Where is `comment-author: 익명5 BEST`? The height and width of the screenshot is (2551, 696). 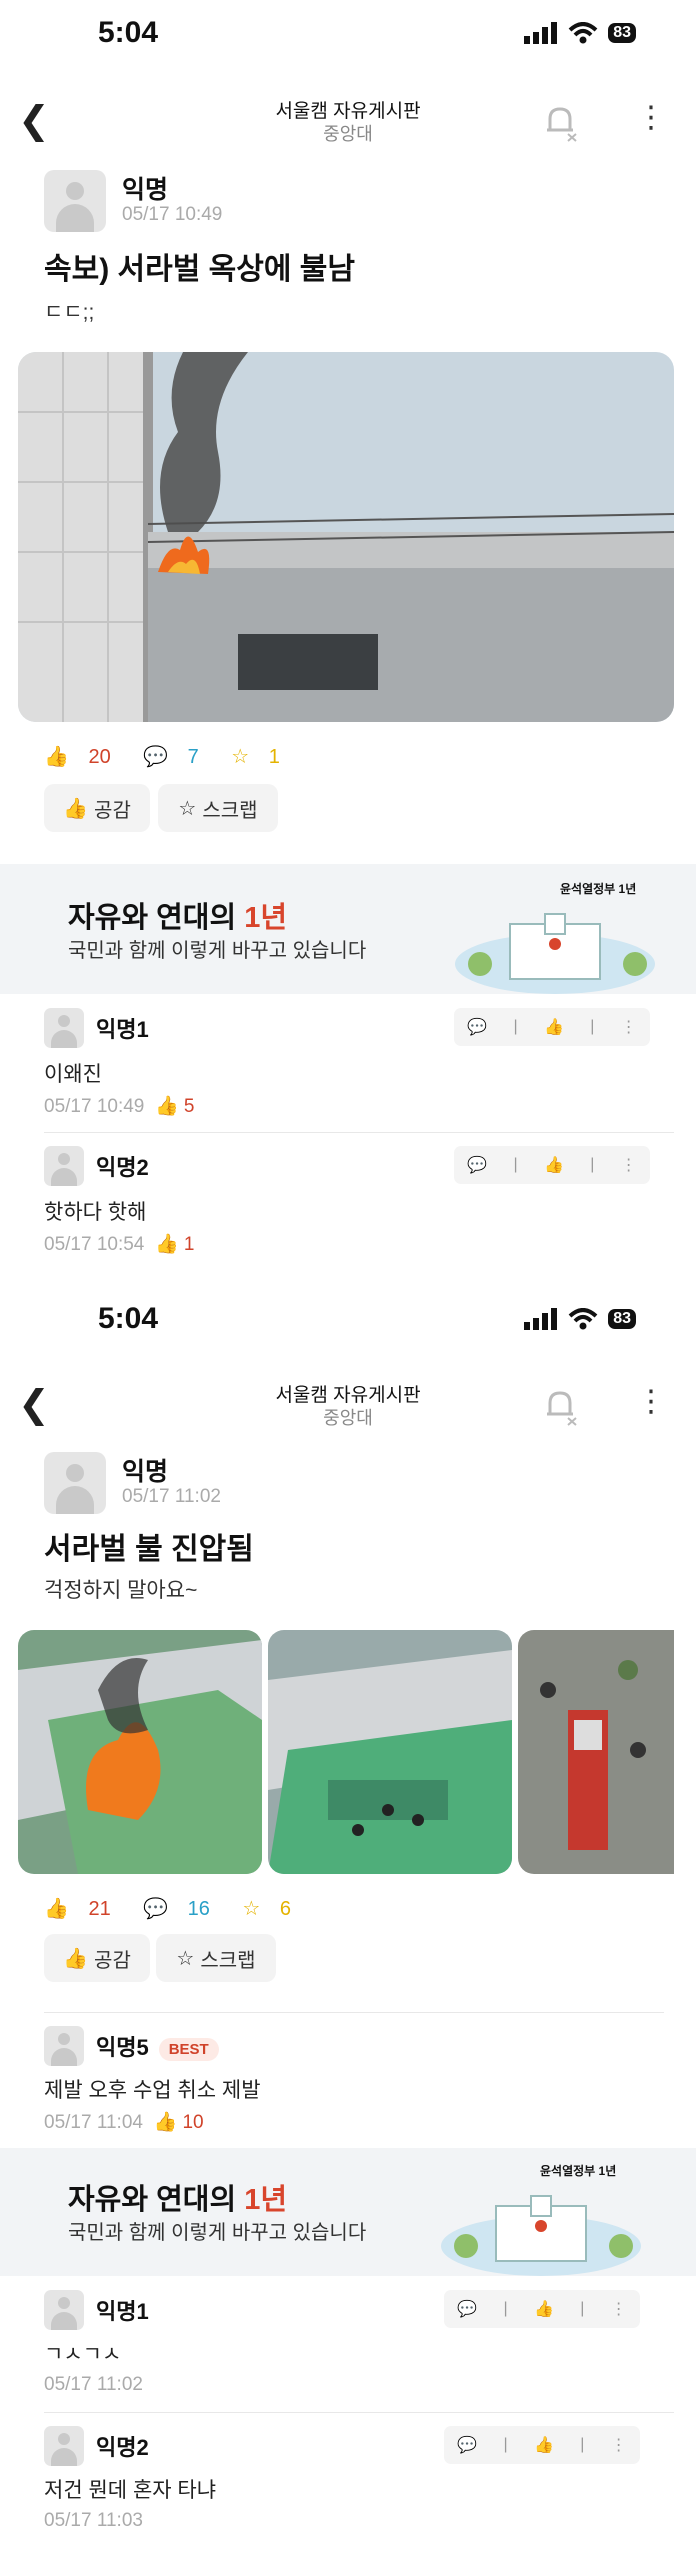 comment-author: 익명5 BEST is located at coordinates (157, 2046).